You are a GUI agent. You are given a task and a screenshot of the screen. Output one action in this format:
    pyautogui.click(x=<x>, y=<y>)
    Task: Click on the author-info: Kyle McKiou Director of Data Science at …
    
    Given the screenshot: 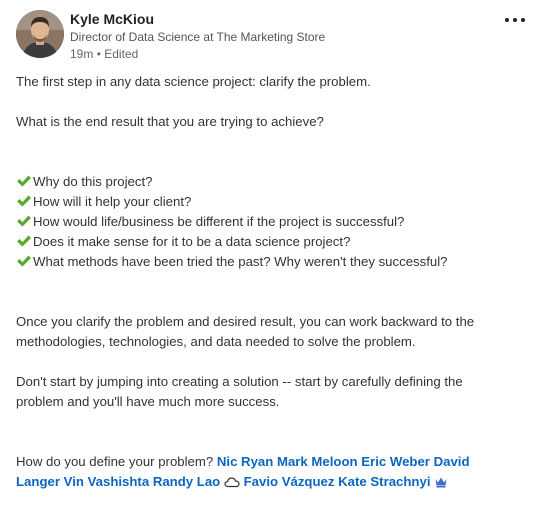 What is the action you would take?
    pyautogui.click(x=197, y=36)
    